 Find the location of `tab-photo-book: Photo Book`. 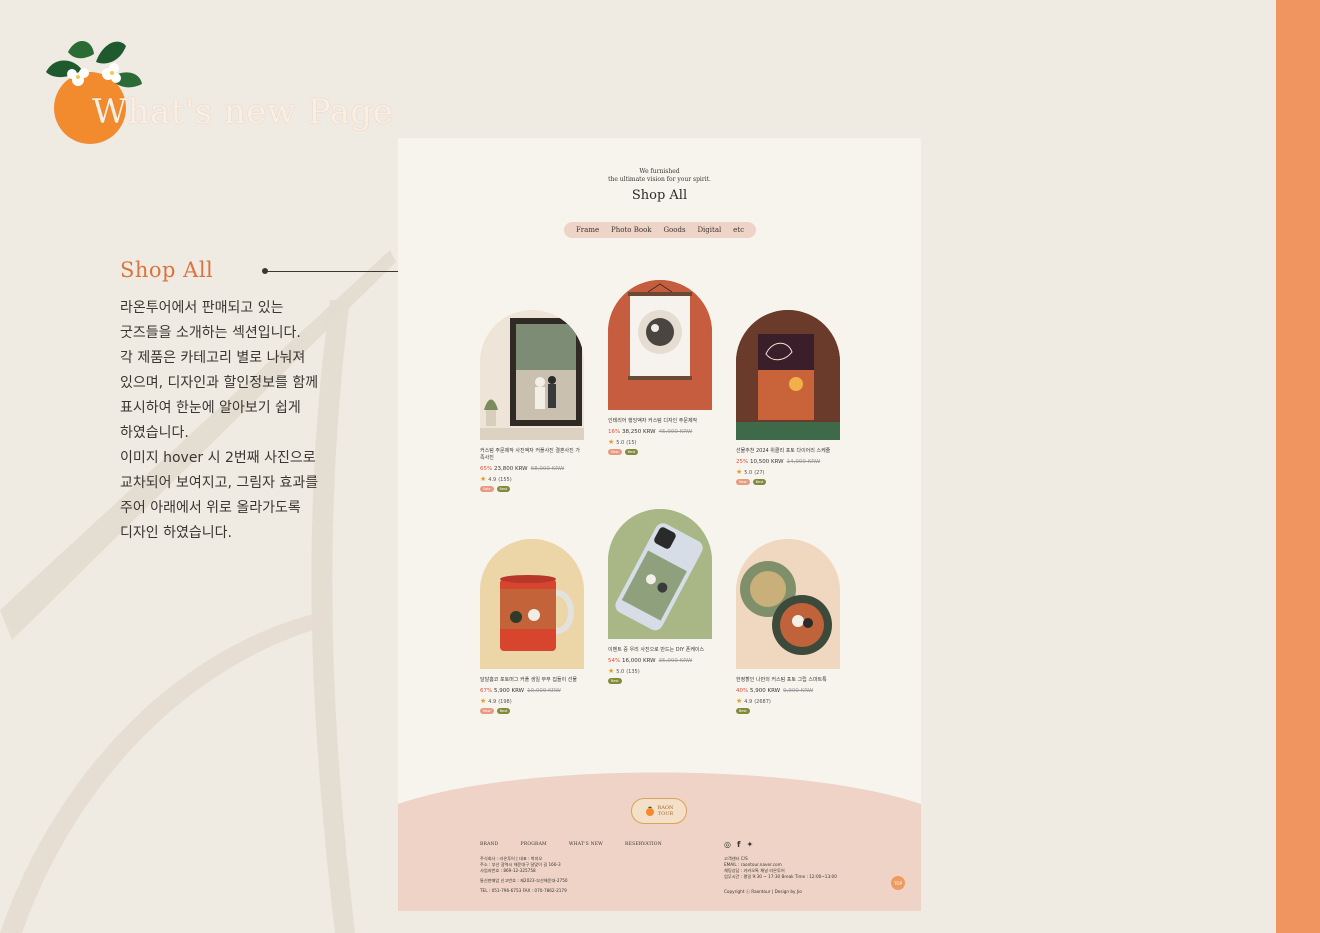

tab-photo-book: Photo Book is located at coordinates (631, 230).